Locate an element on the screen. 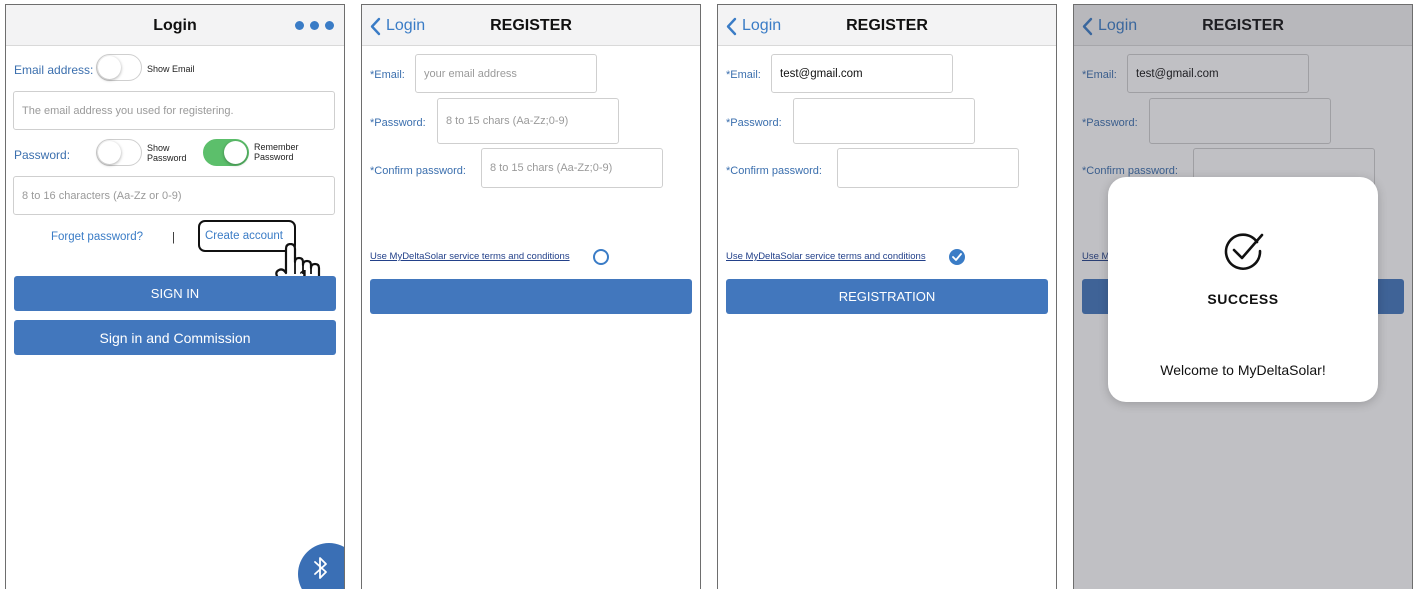 This screenshot has width=1417, height=589. create-account-link: Create account is located at coordinates (244, 236).